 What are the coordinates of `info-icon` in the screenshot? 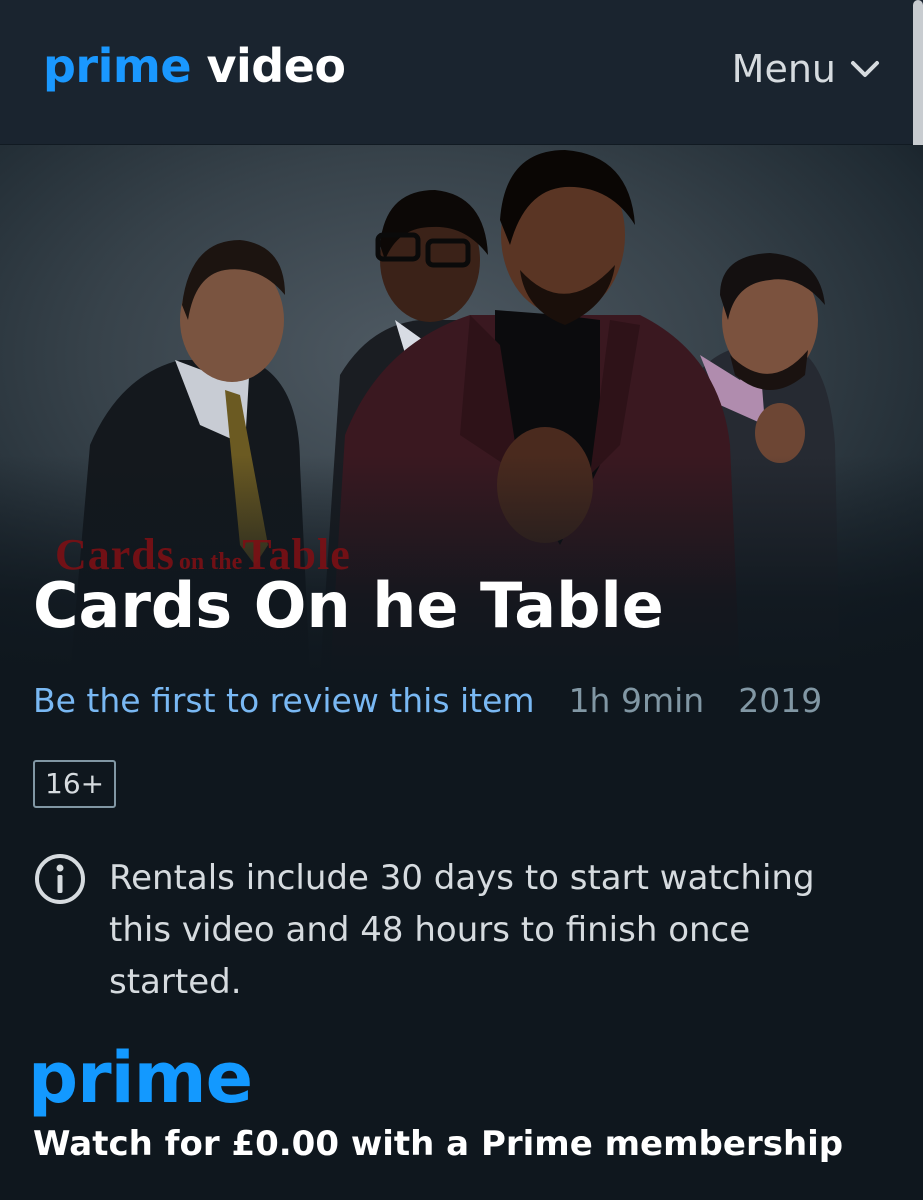 It's located at (60, 879).